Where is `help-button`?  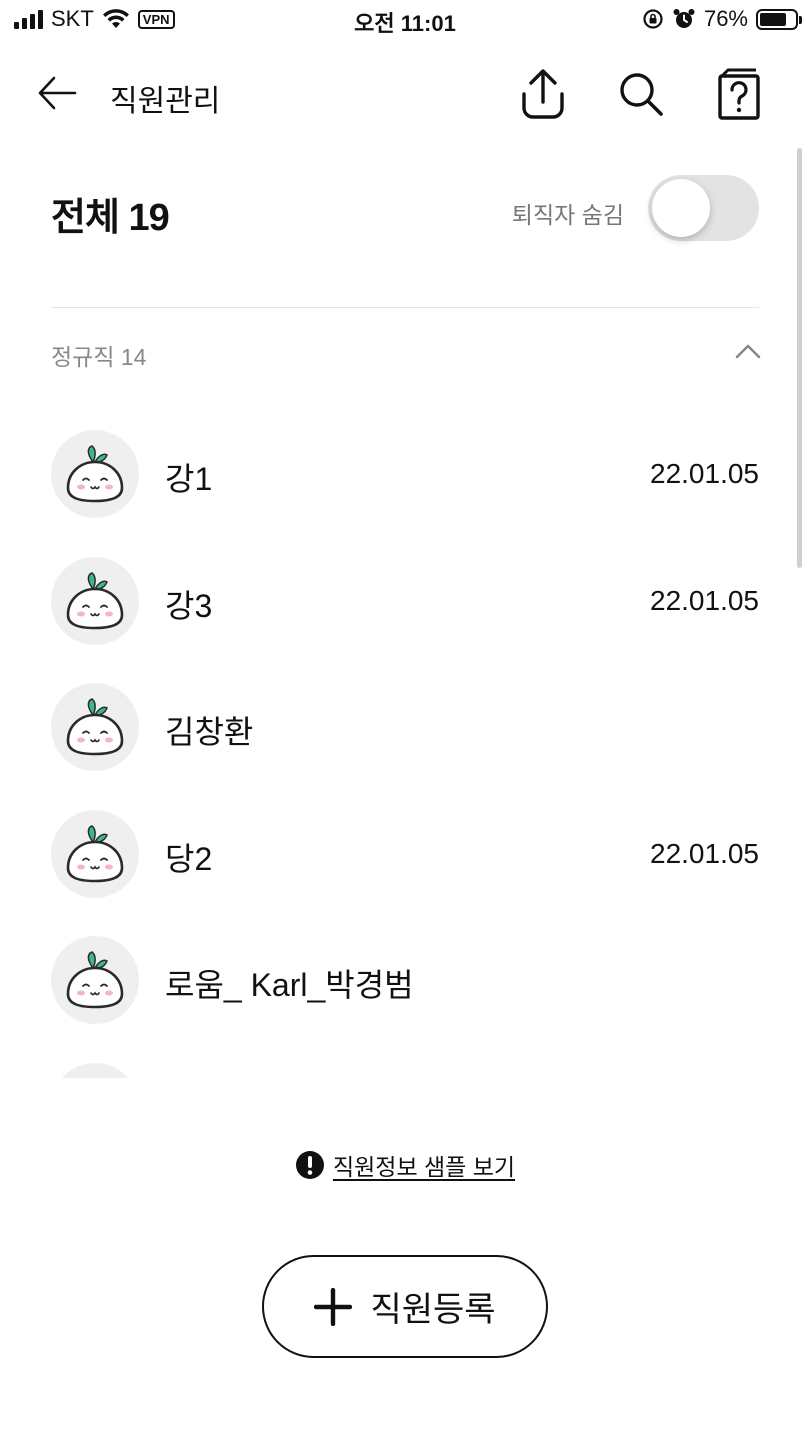
help-button is located at coordinates (739, 94).